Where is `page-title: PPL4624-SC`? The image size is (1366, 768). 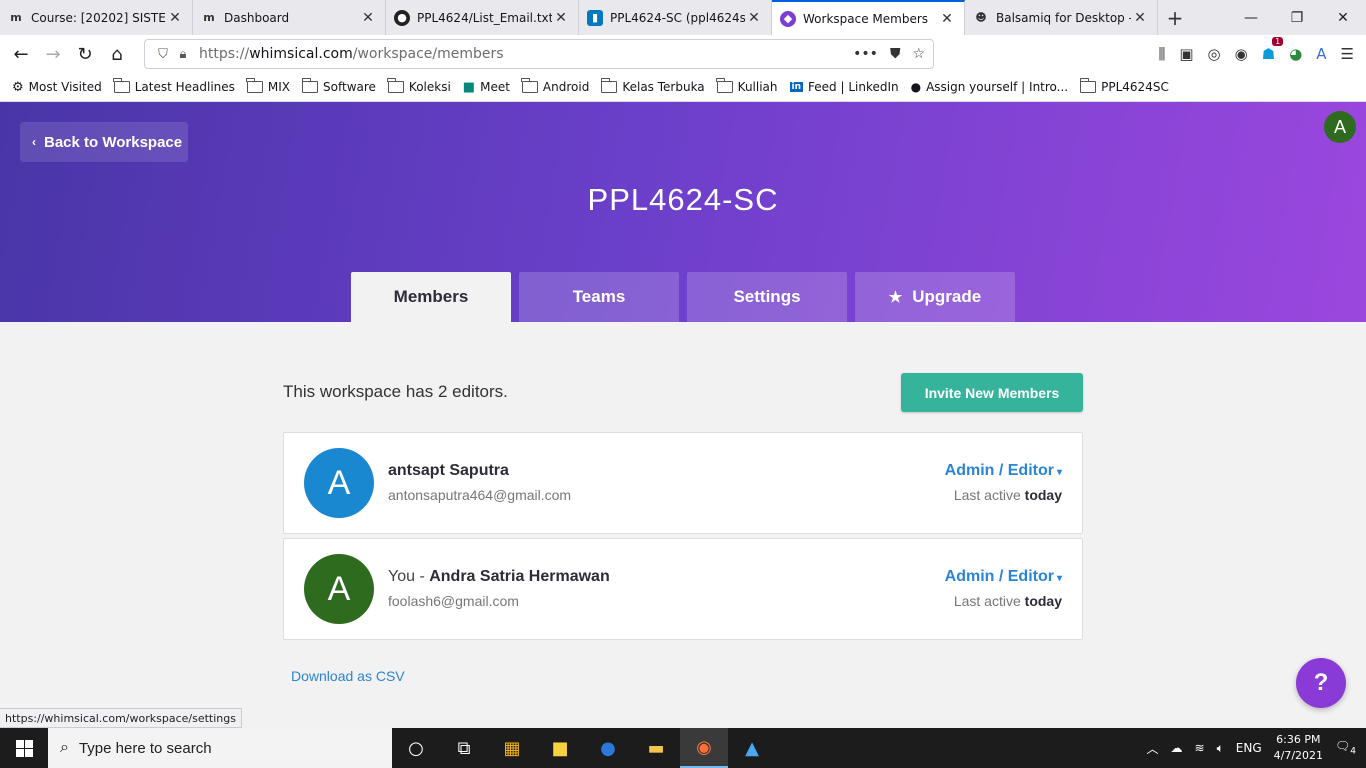
page-title: PPL4624-SC is located at coordinates (683, 199).